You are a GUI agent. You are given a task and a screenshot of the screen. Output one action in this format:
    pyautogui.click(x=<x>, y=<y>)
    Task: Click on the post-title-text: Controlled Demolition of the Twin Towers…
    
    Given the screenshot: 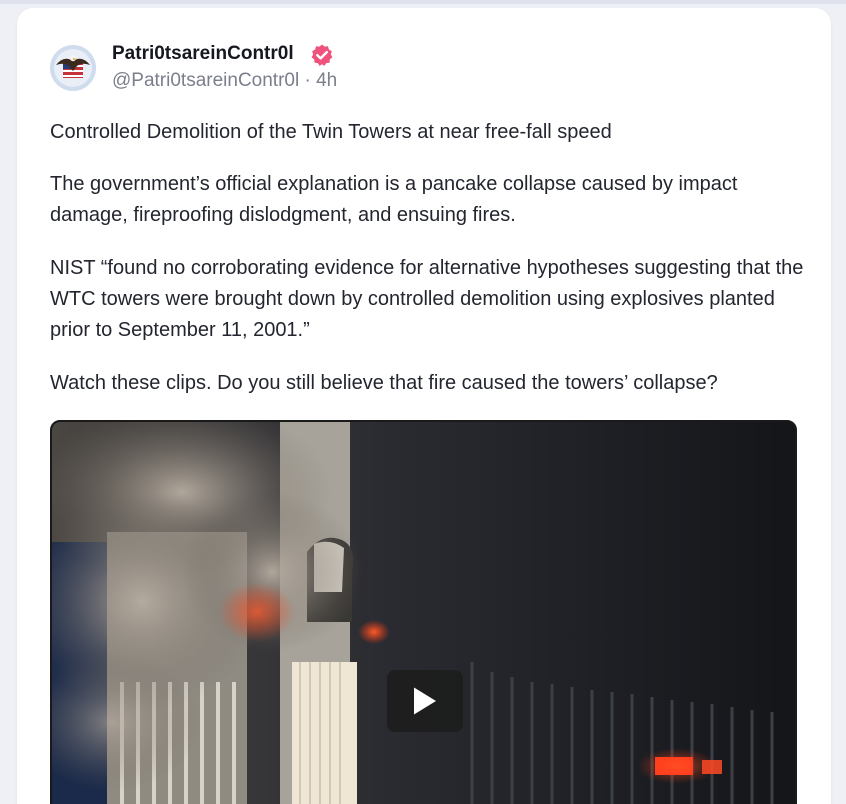 What is the action you would take?
    pyautogui.click(x=331, y=132)
    